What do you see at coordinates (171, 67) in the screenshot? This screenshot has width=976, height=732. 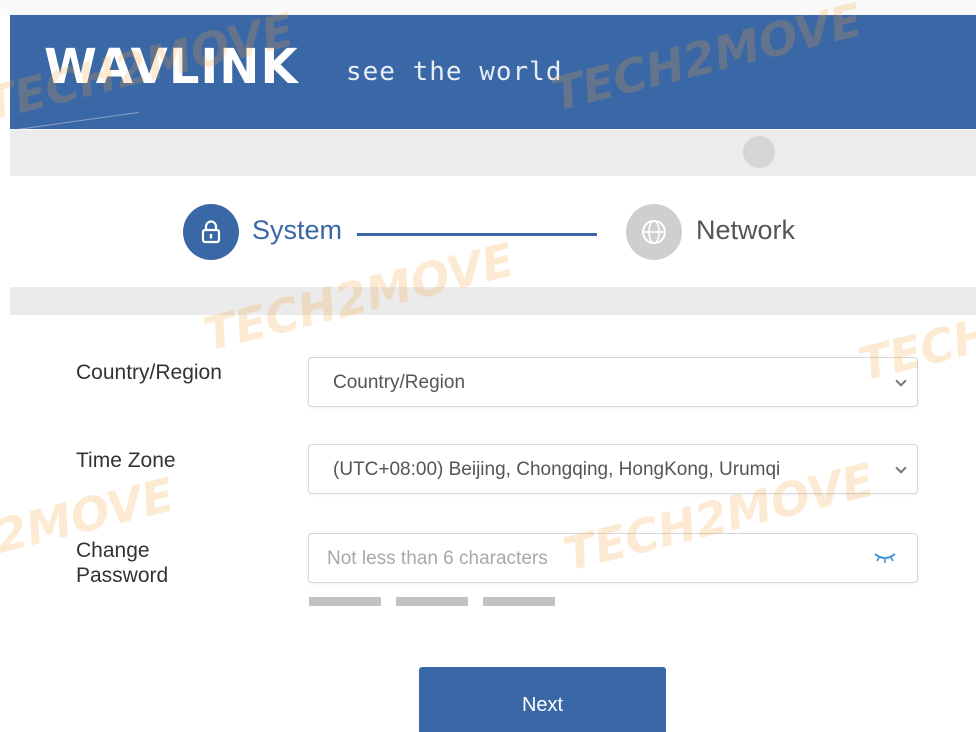 I see `wavlink-logo: WAVLINK` at bounding box center [171, 67].